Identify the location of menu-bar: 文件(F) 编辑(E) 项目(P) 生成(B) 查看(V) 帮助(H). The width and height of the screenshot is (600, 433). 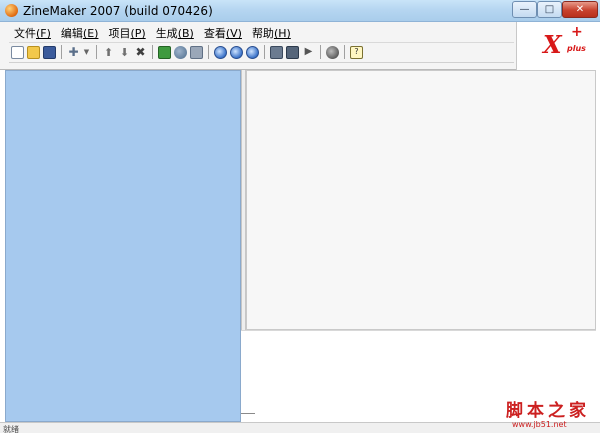
(152, 34).